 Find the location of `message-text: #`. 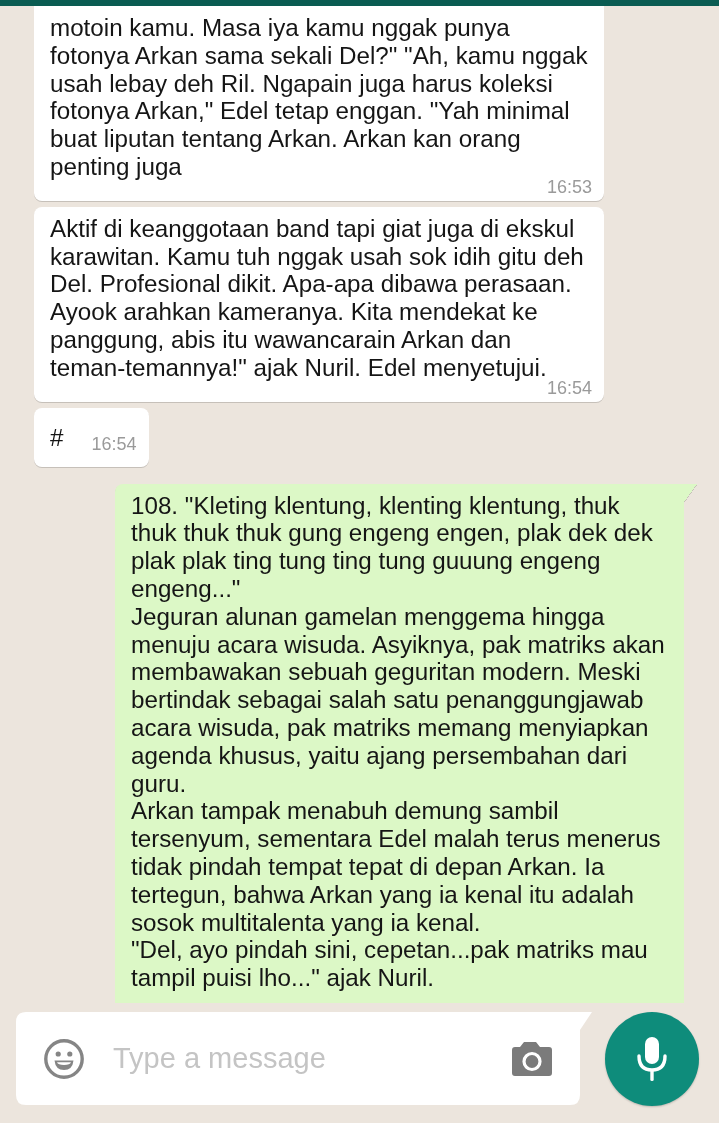

message-text: # is located at coordinates (57, 437).